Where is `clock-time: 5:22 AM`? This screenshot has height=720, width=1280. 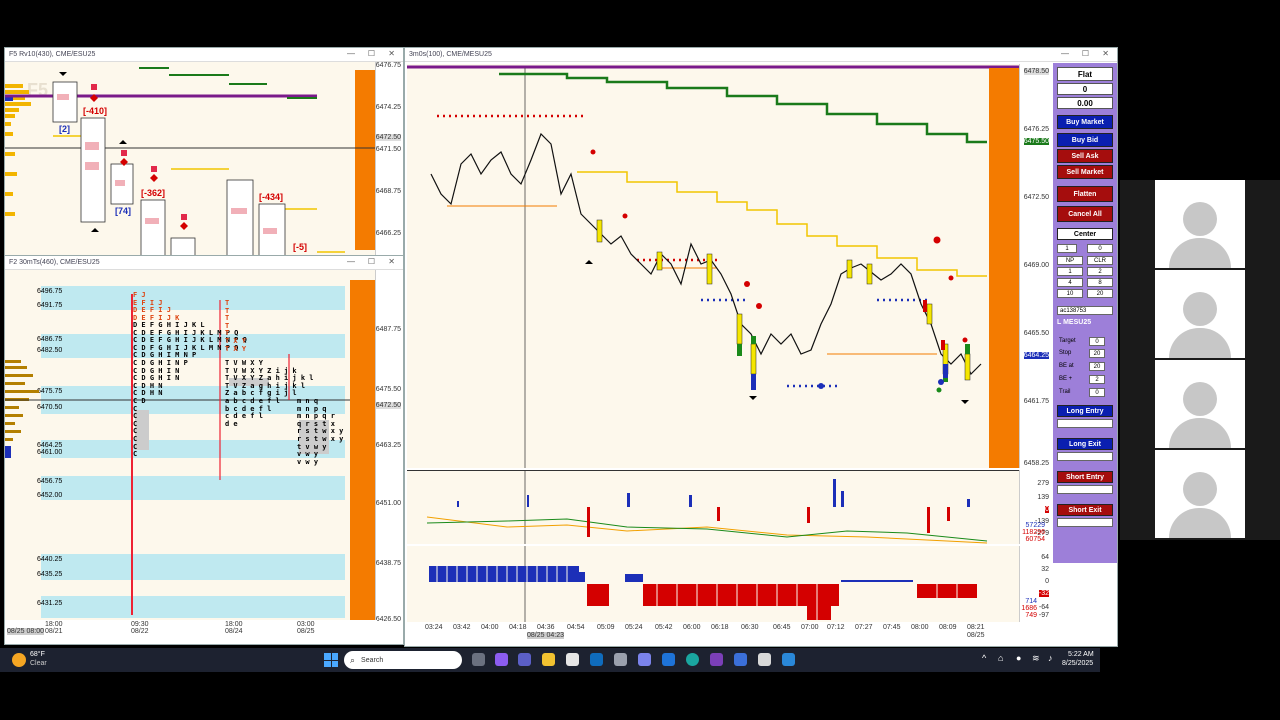
clock-time: 5:22 AM is located at coordinates (1081, 654).